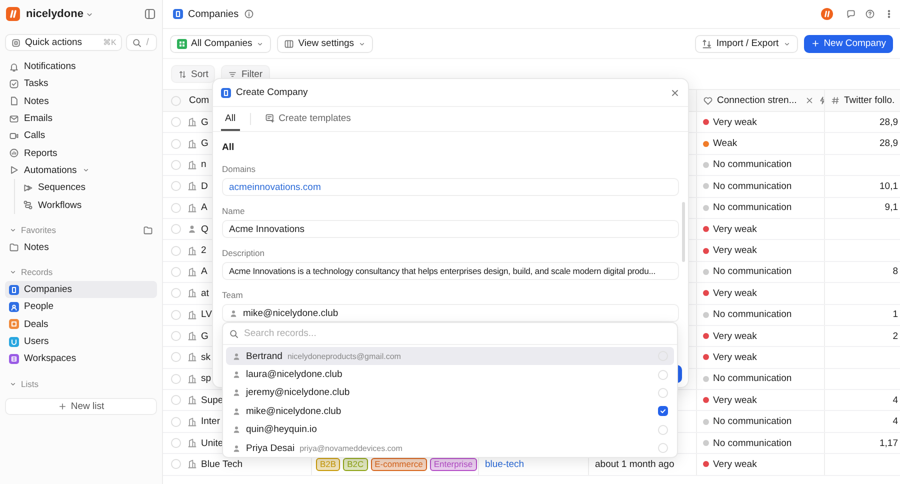  Describe the element at coordinates (81, 135) in the screenshot. I see `nav-item: Calls` at that location.